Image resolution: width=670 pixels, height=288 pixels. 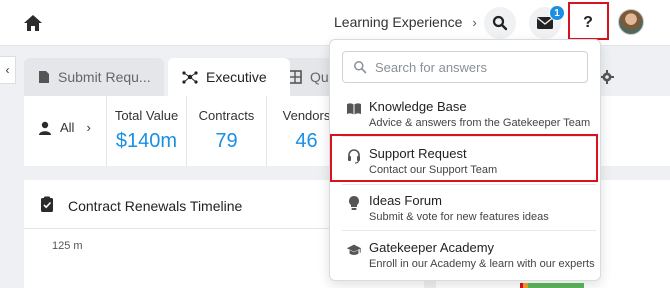 I want to click on home-icon, so click(x=33, y=23).